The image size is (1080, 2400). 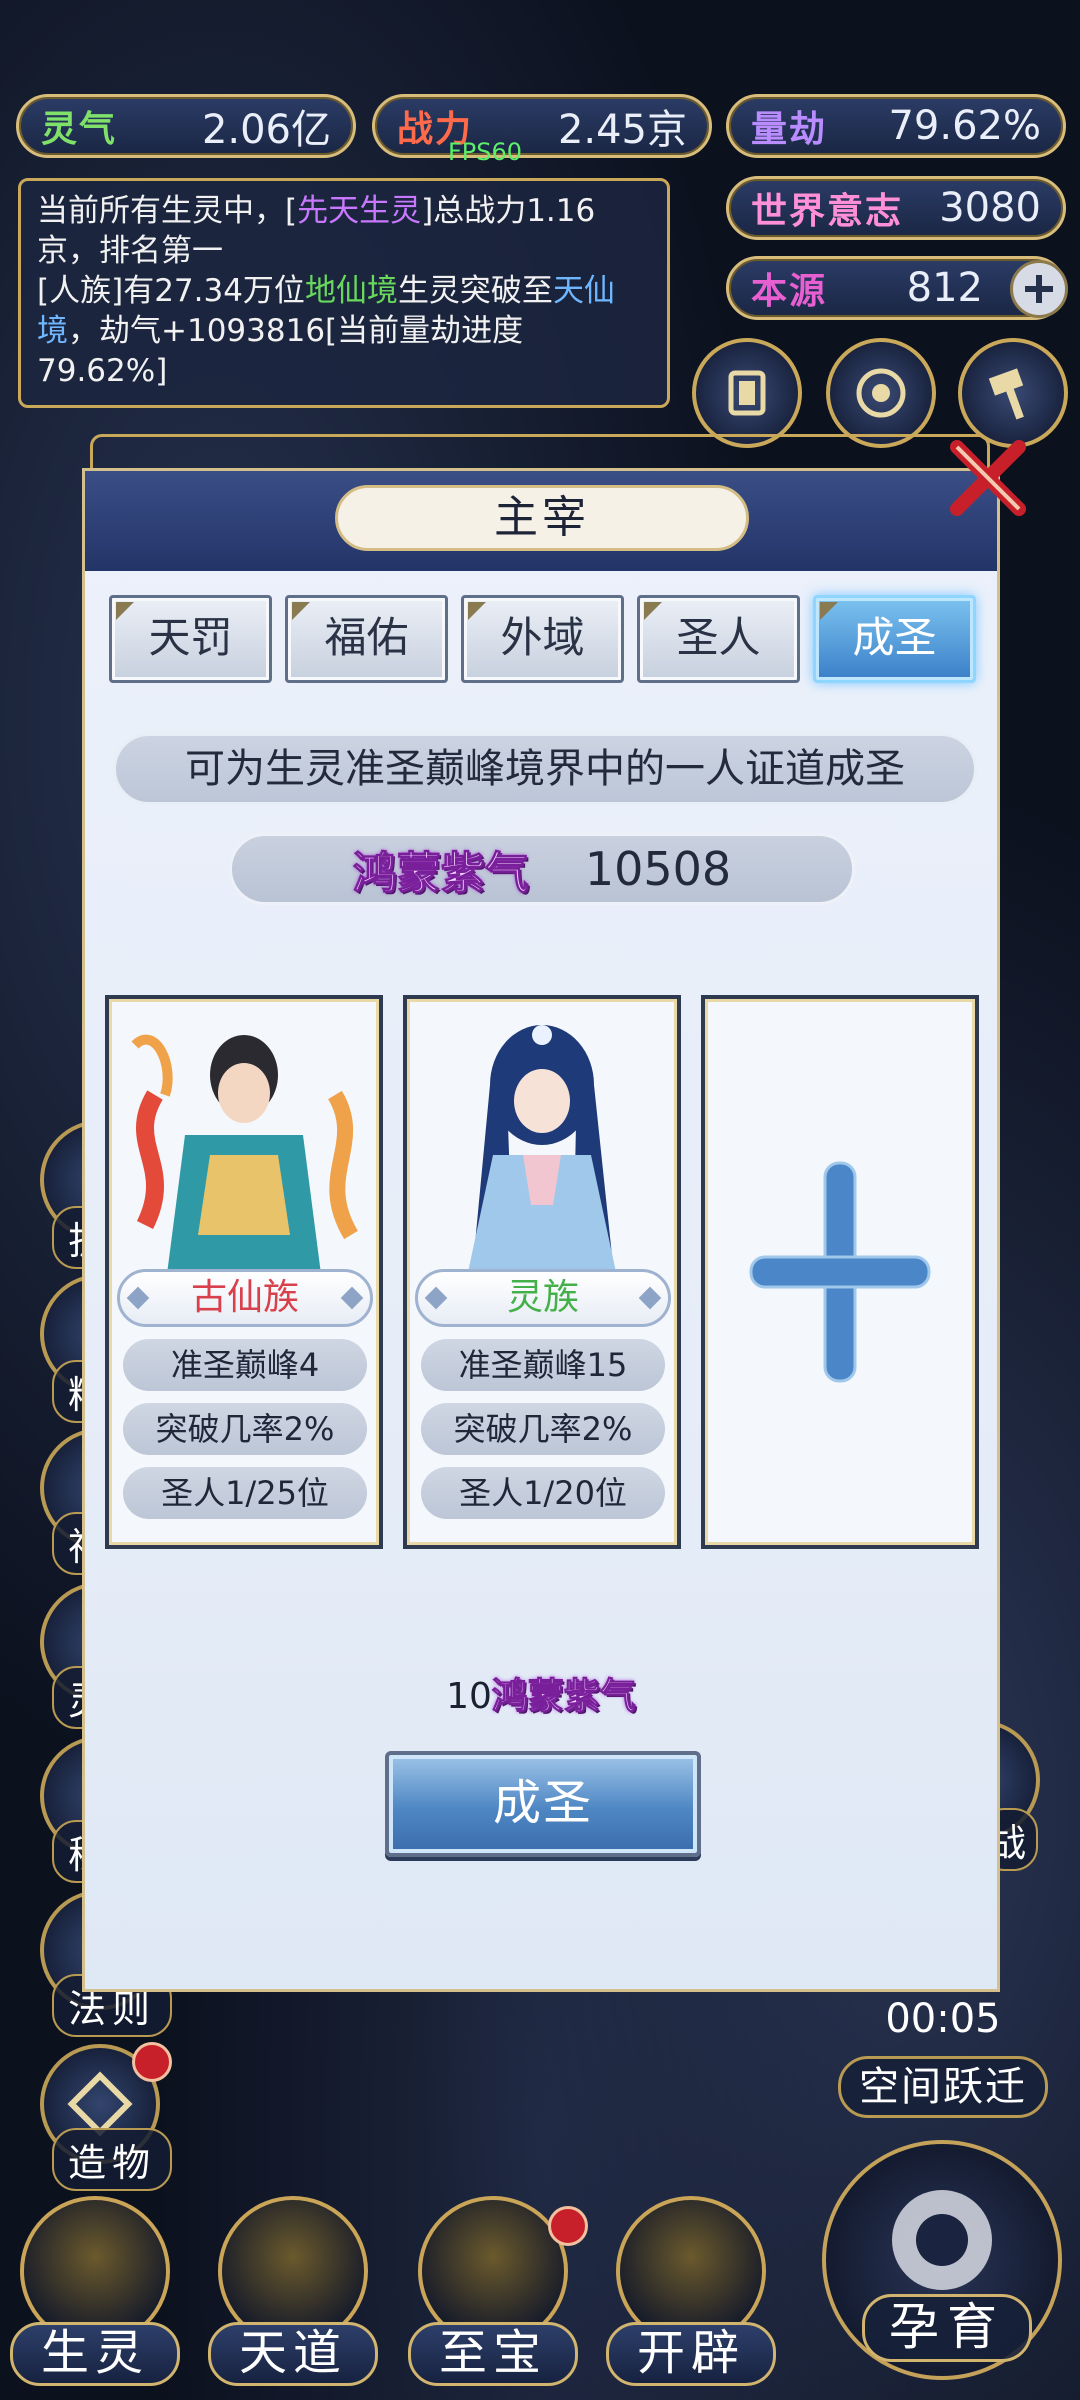 I want to click on cost-amount: 10, so click(x=469, y=1696).